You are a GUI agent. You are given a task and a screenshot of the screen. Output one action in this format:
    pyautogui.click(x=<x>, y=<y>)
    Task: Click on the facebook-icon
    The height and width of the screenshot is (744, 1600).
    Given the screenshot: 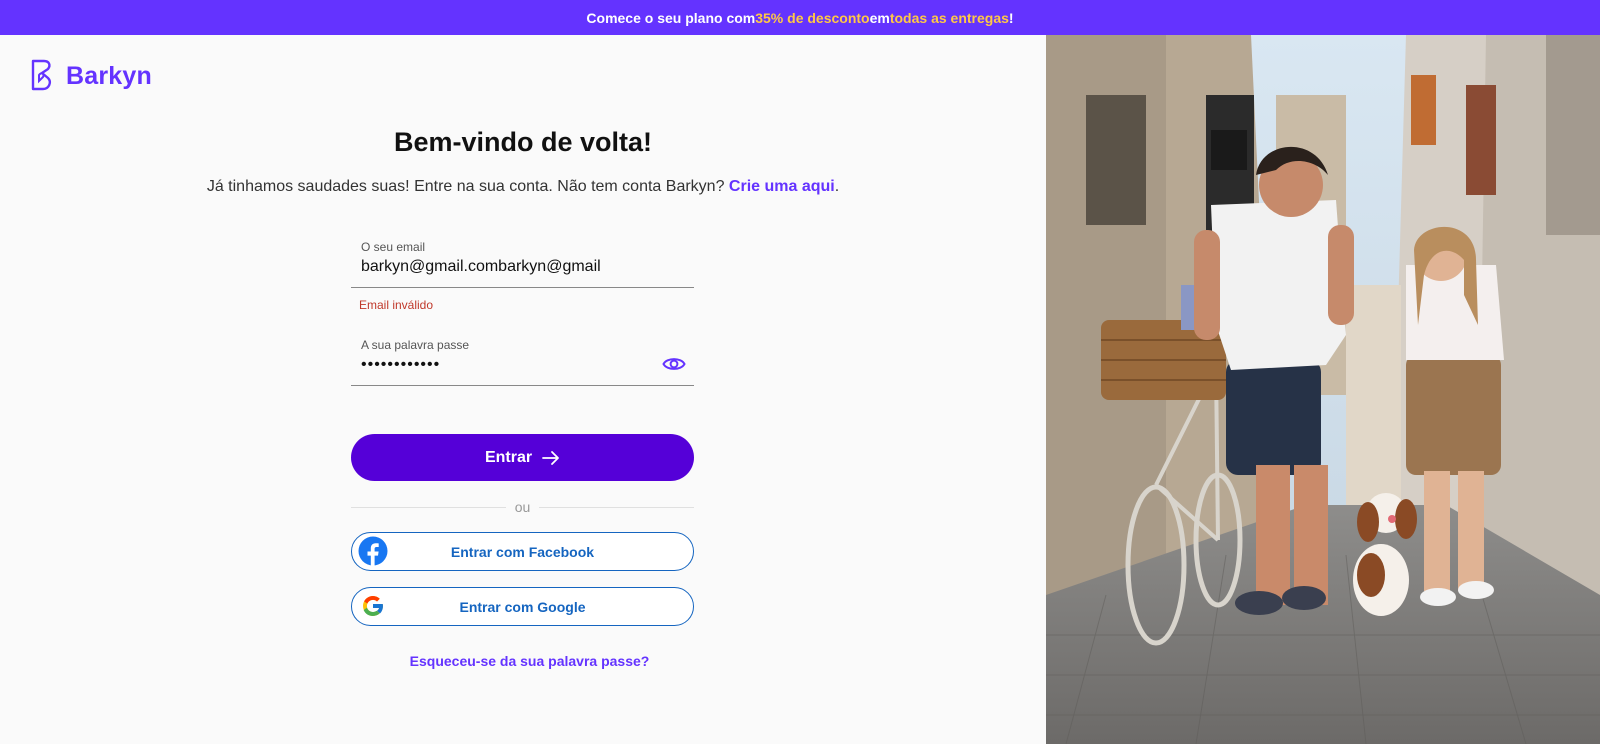 What is the action you would take?
    pyautogui.click(x=373, y=551)
    